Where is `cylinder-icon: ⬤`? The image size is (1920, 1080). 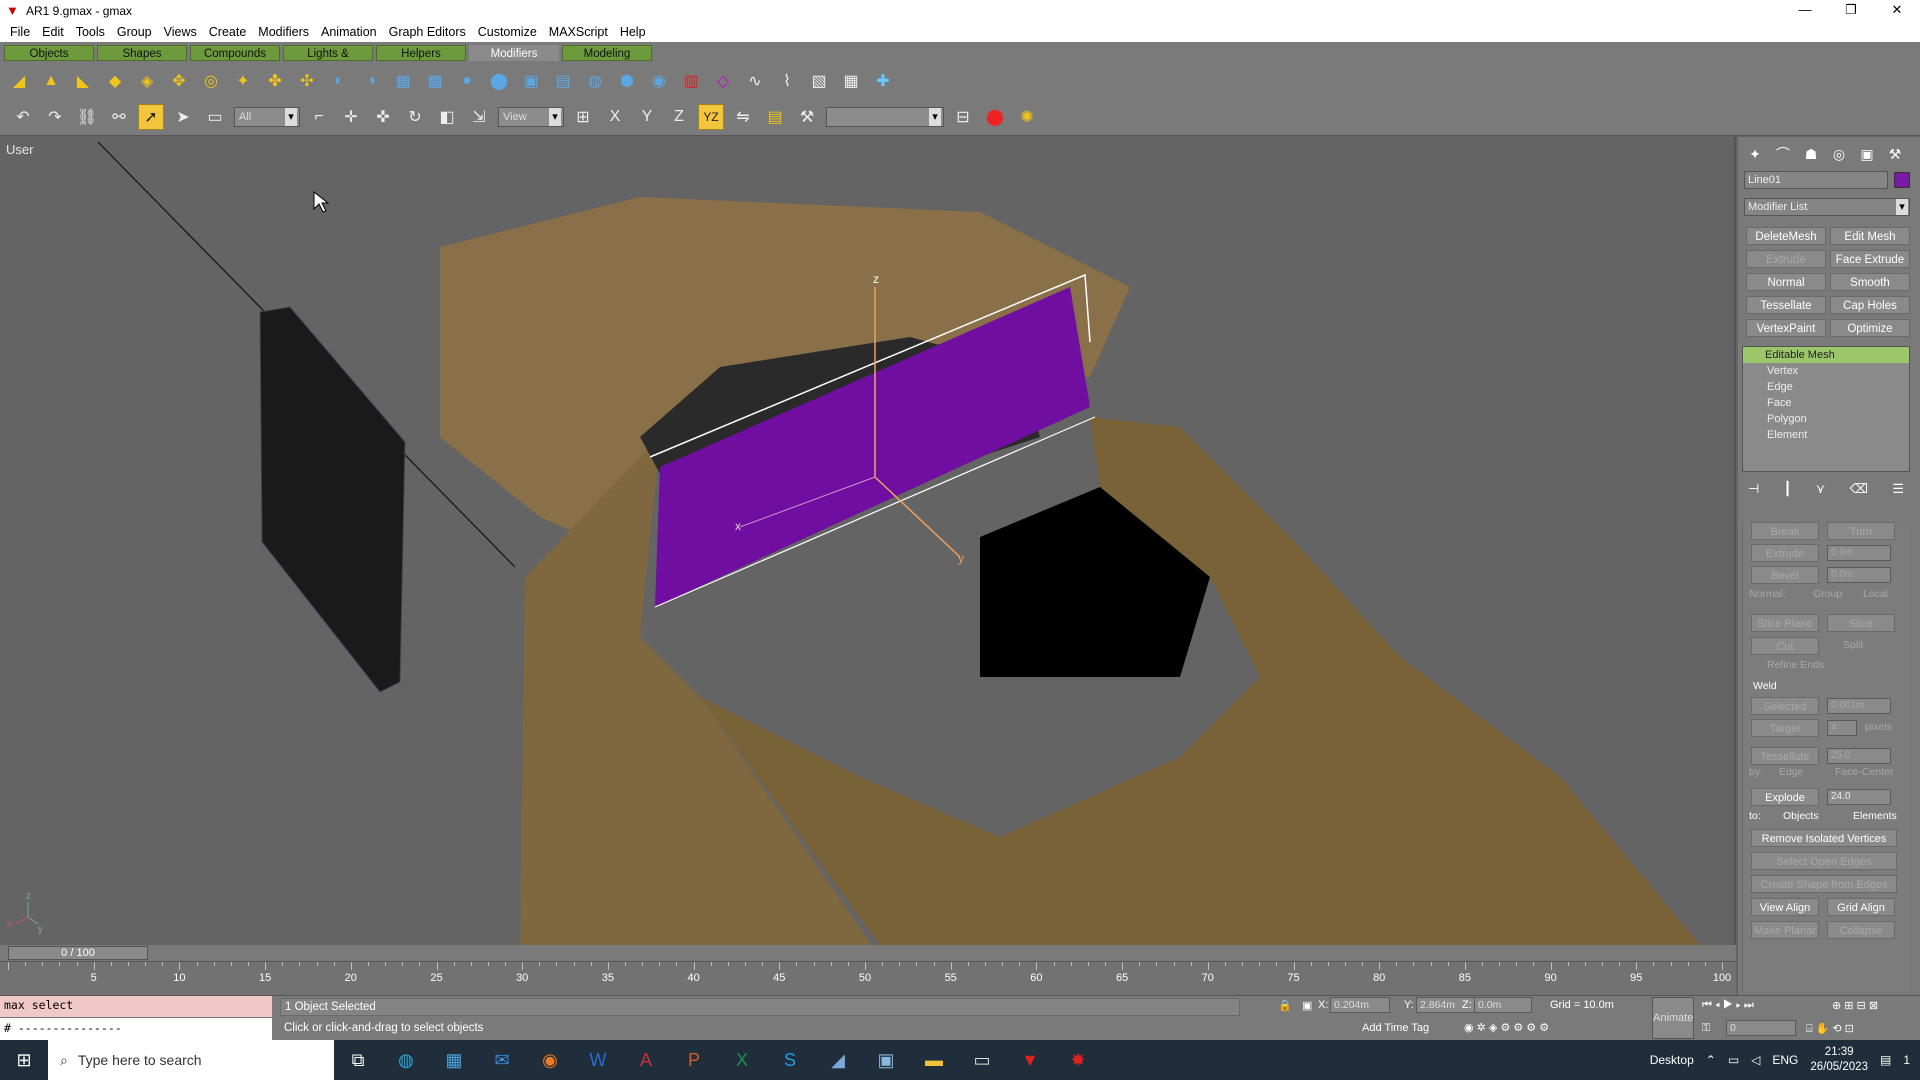 cylinder-icon: ⬤ is located at coordinates (499, 81).